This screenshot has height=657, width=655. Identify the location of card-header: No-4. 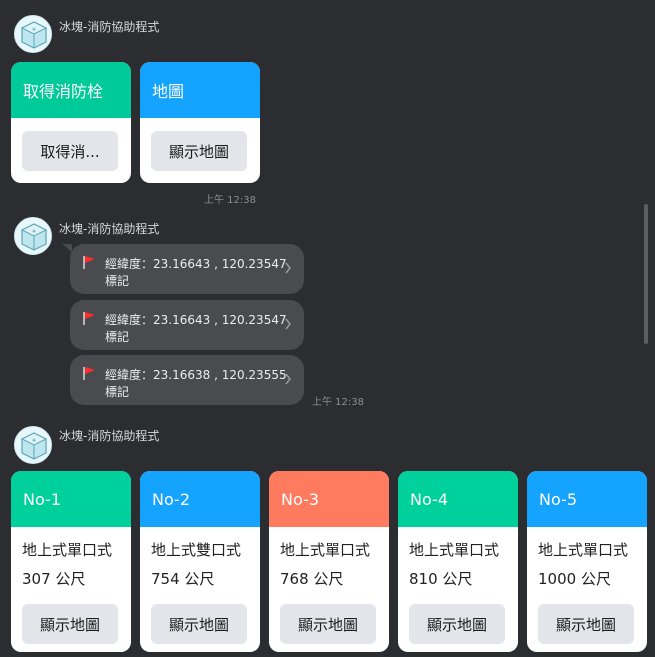
(458, 499).